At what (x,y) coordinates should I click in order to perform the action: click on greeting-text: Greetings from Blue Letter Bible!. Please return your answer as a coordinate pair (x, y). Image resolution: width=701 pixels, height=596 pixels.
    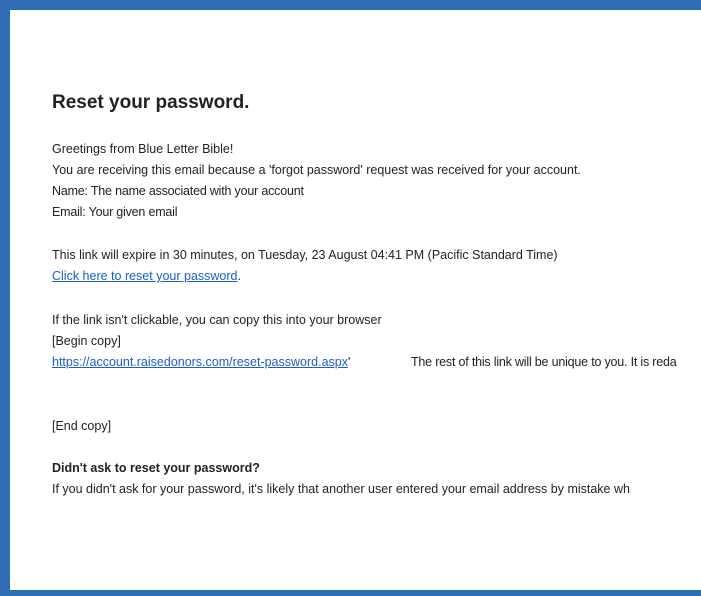
    Looking at the image, I should click on (143, 149).